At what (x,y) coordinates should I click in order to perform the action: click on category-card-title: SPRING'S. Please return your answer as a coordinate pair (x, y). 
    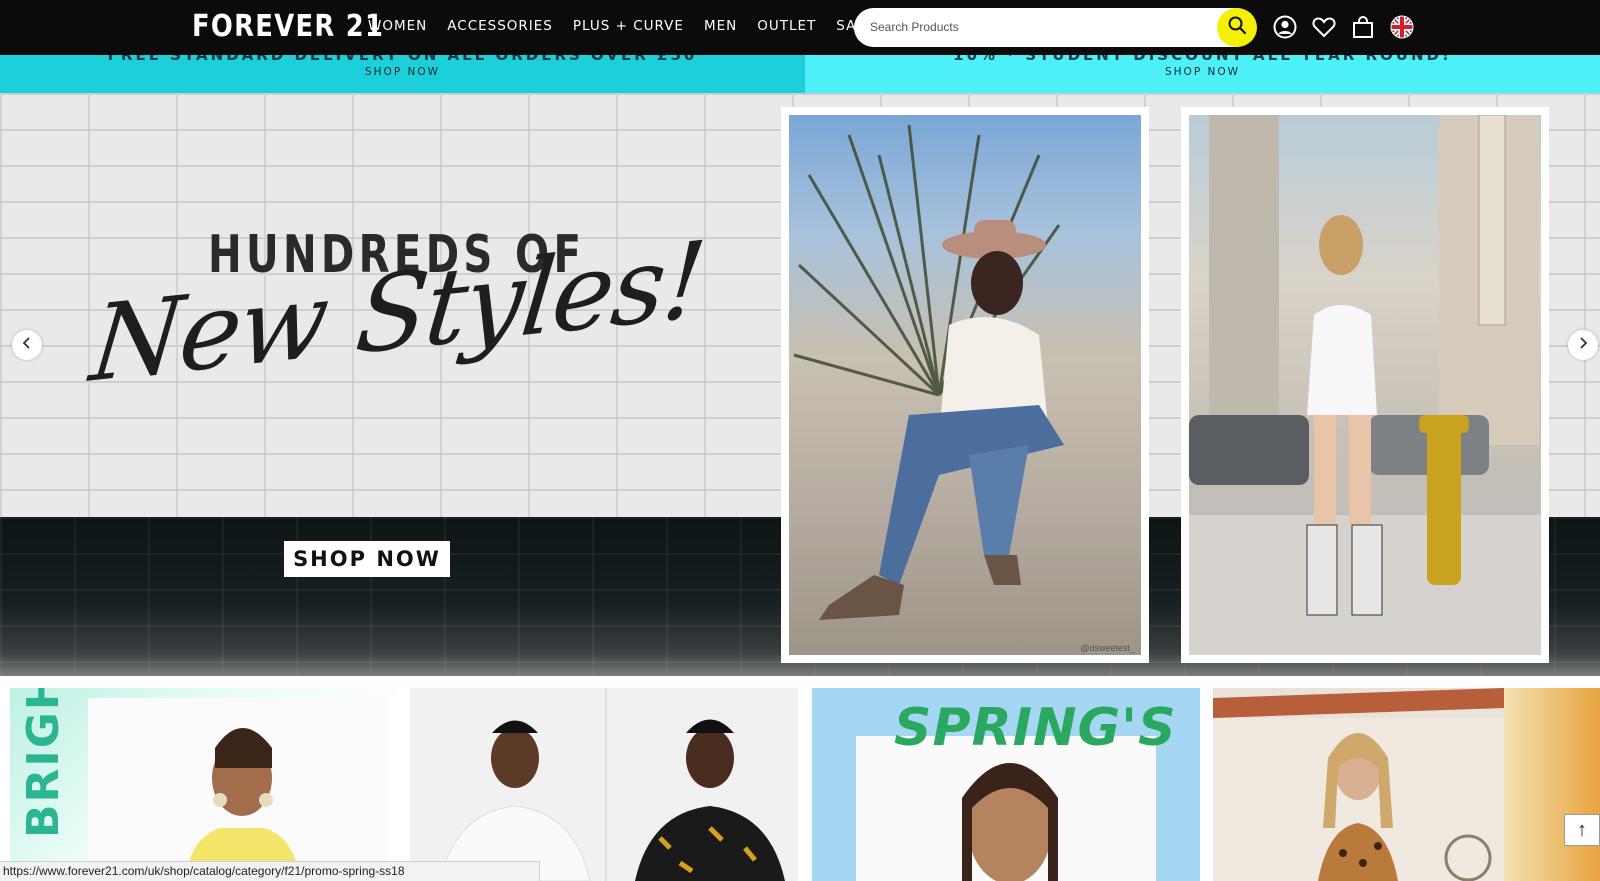
    Looking at the image, I should click on (1035, 728).